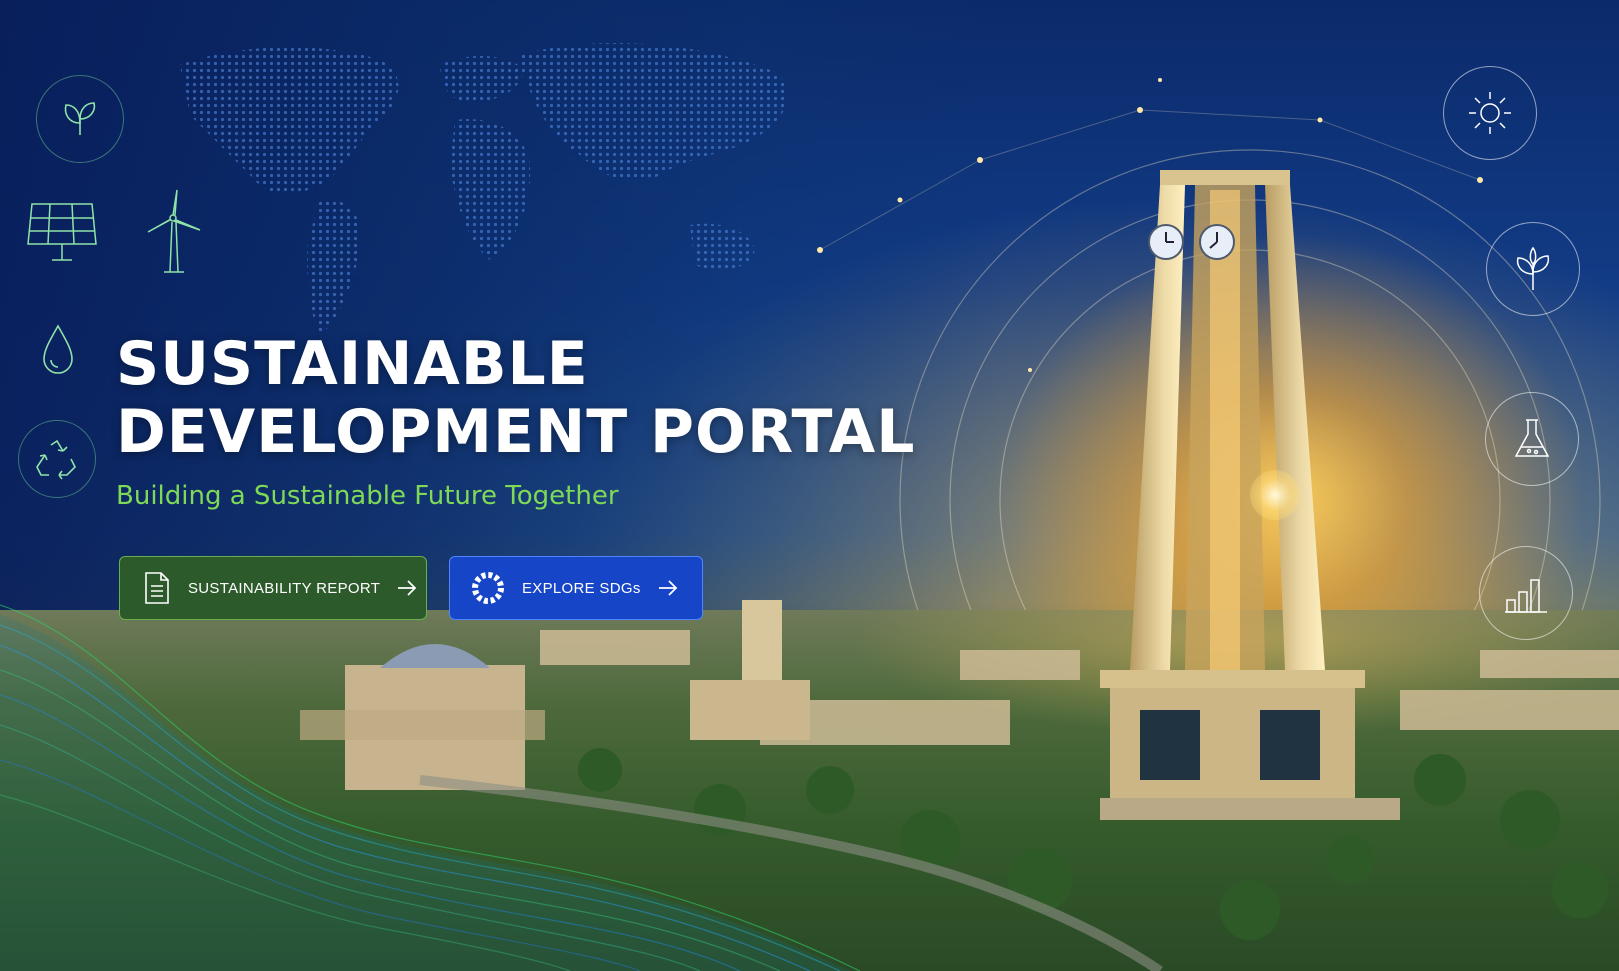 The width and height of the screenshot is (1619, 971). I want to click on recycle-icon, so click(57, 459).